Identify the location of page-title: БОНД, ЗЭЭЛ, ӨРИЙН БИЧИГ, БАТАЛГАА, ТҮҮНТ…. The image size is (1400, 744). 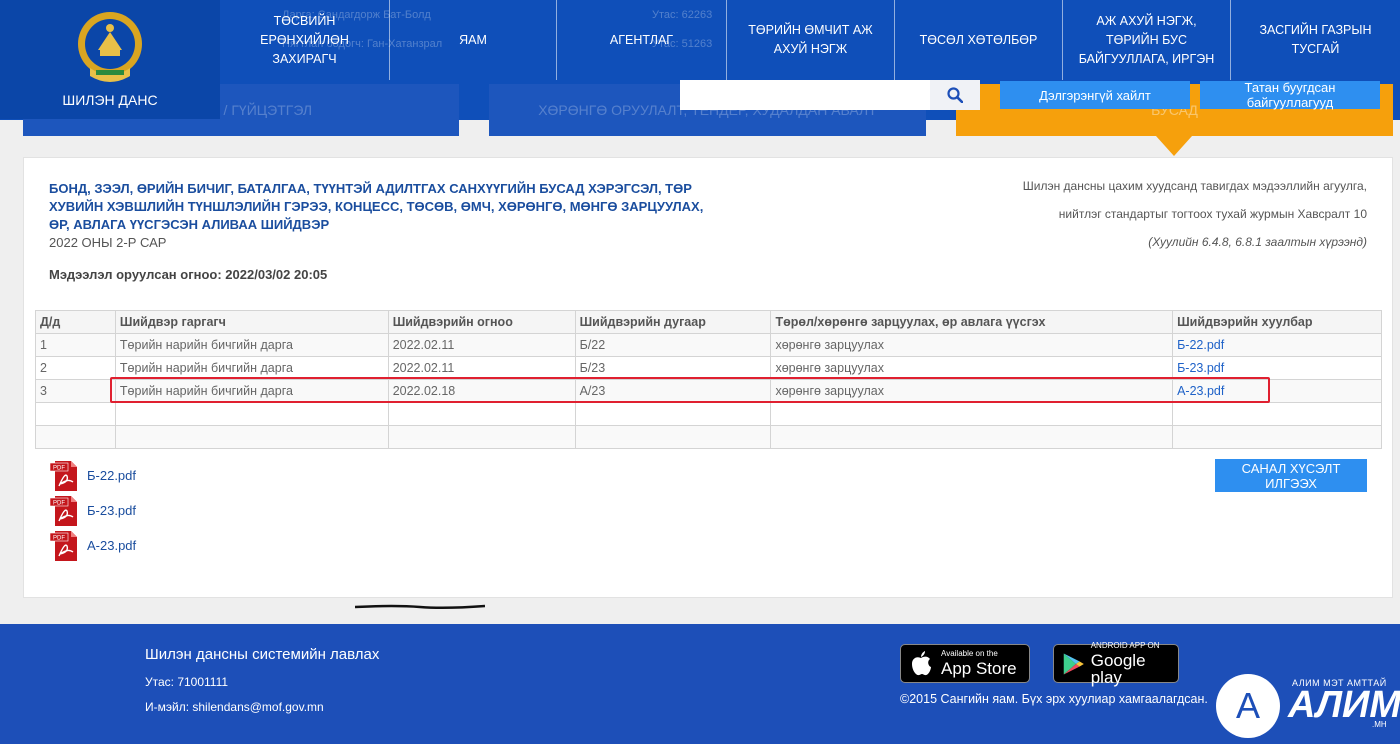
(376, 206).